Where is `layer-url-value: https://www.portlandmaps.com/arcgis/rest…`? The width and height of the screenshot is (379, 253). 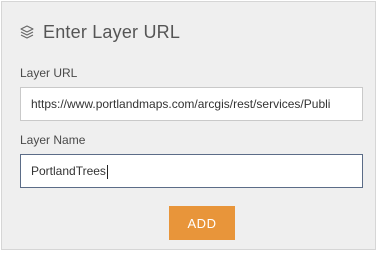 layer-url-value: https://www.portlandmaps.com/arcgis/rest… is located at coordinates (181, 104).